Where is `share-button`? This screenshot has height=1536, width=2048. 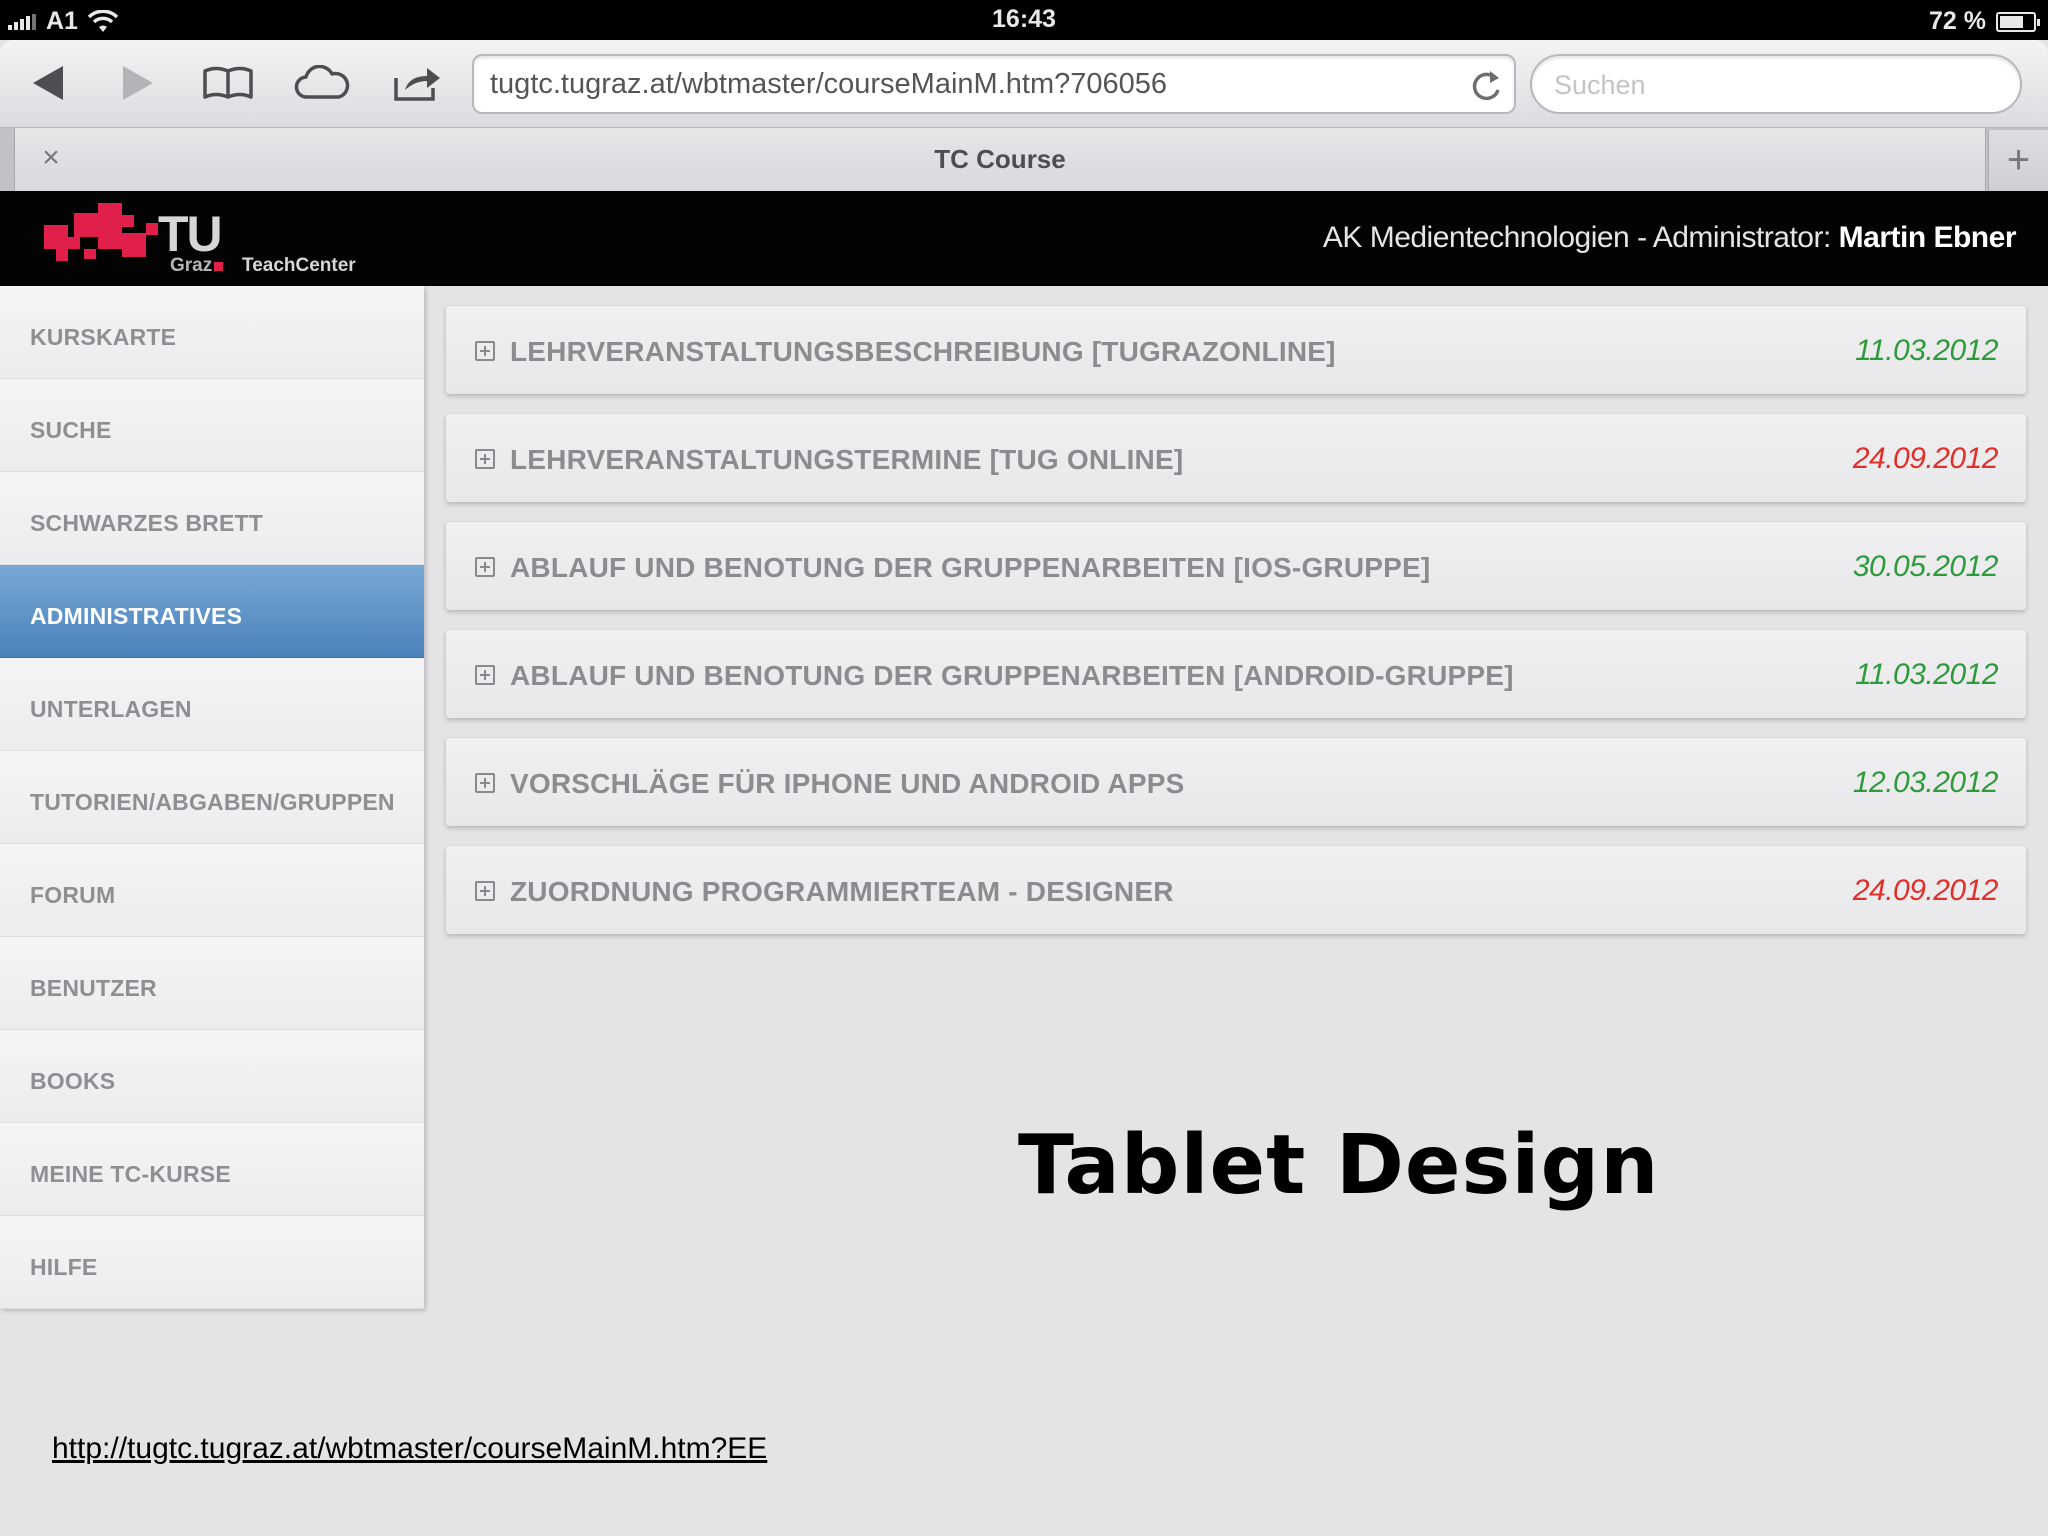 share-button is located at coordinates (418, 83).